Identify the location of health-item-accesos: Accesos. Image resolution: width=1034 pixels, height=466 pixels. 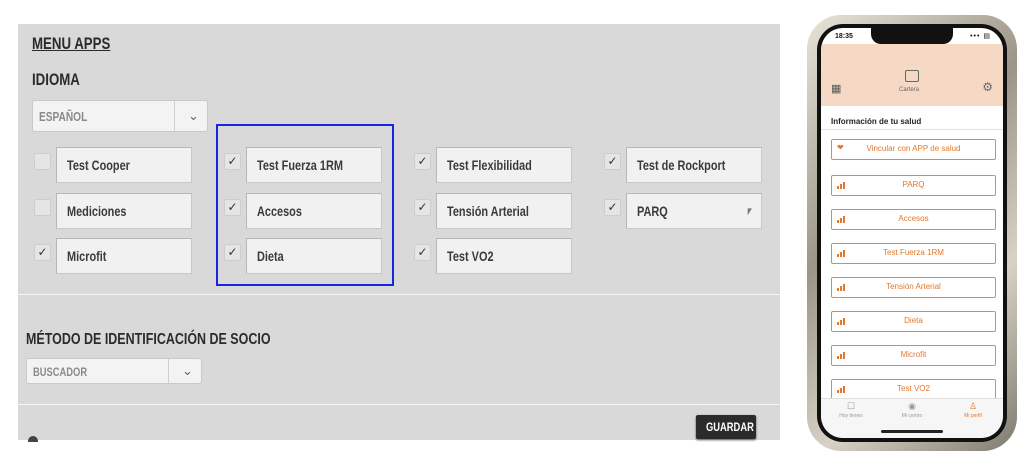
(913, 219).